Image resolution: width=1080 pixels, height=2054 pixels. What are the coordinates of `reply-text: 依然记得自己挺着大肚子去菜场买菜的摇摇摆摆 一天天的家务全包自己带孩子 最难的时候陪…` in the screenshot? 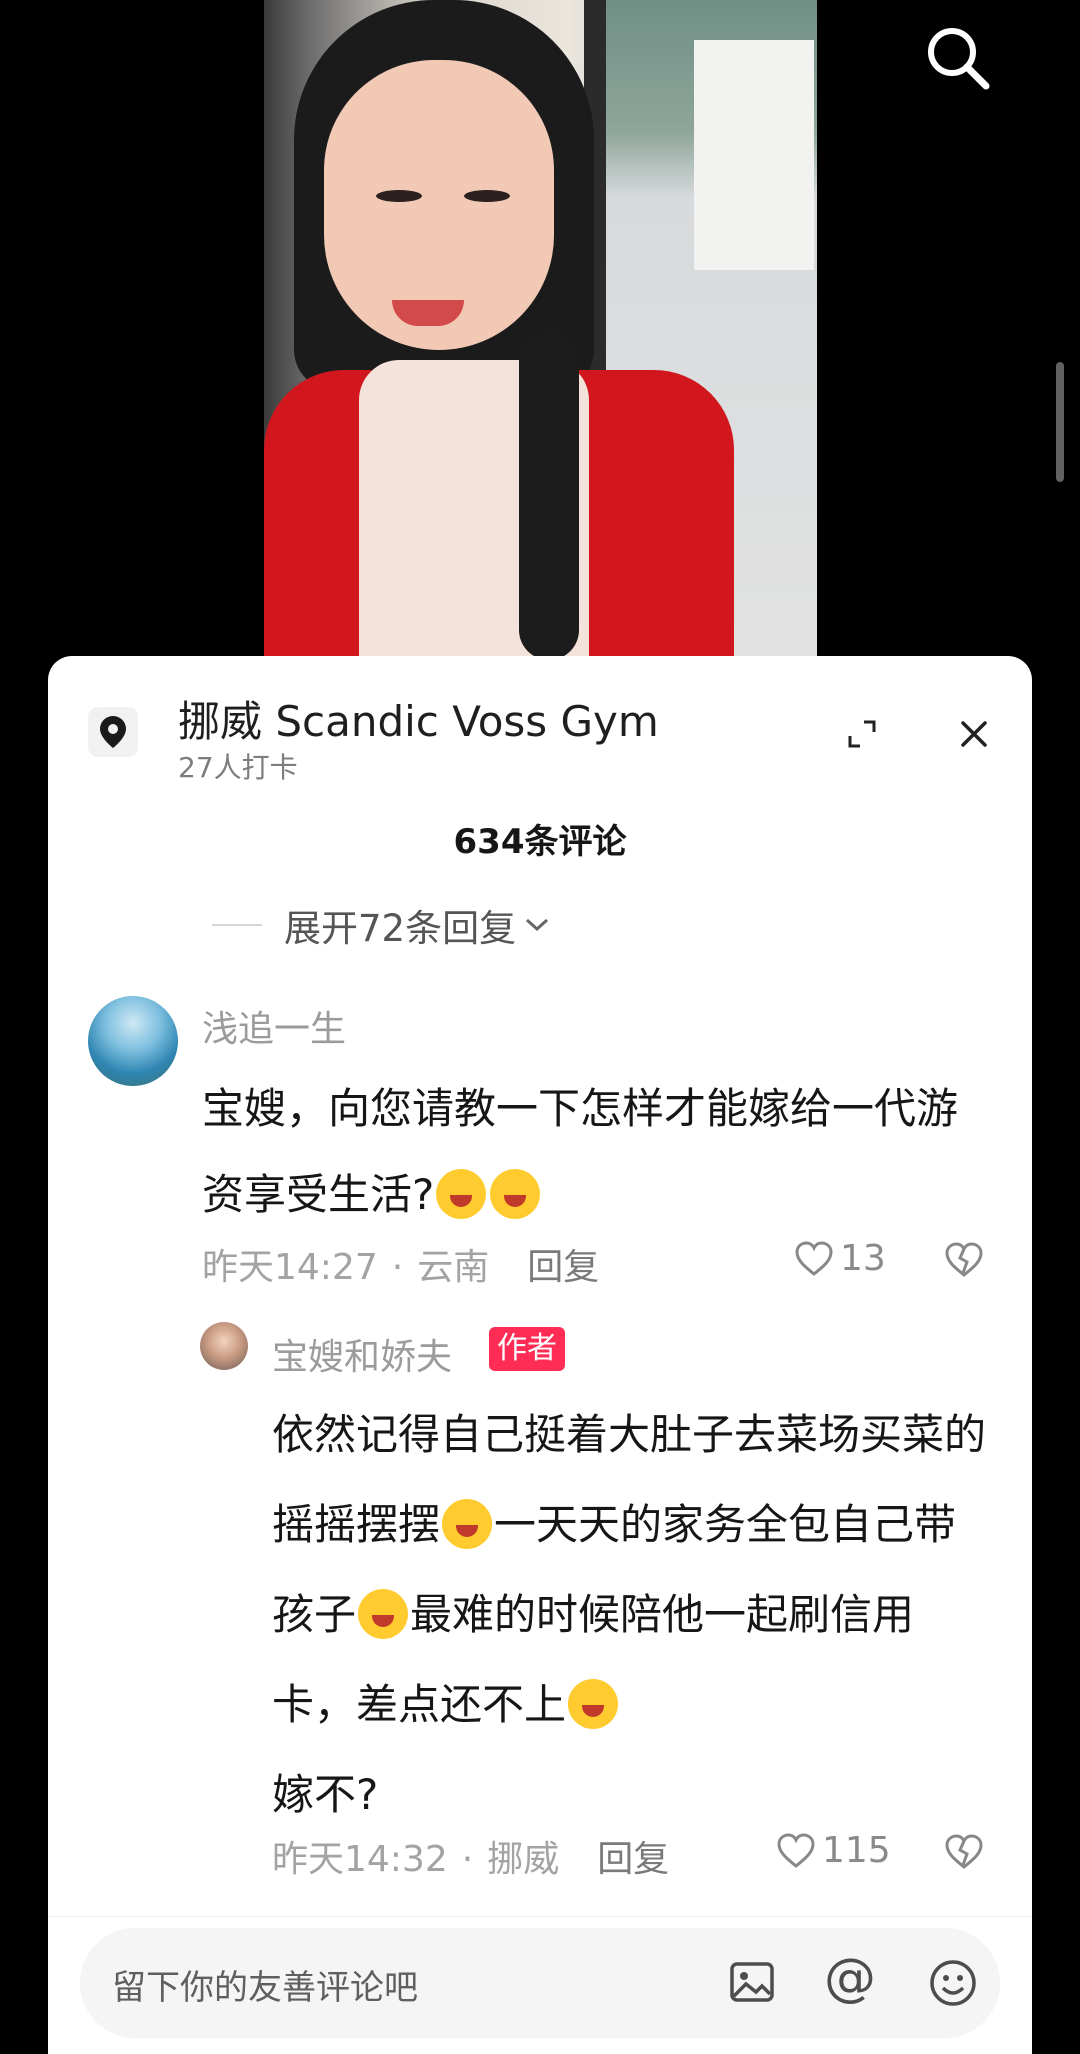 It's located at (632, 1615).